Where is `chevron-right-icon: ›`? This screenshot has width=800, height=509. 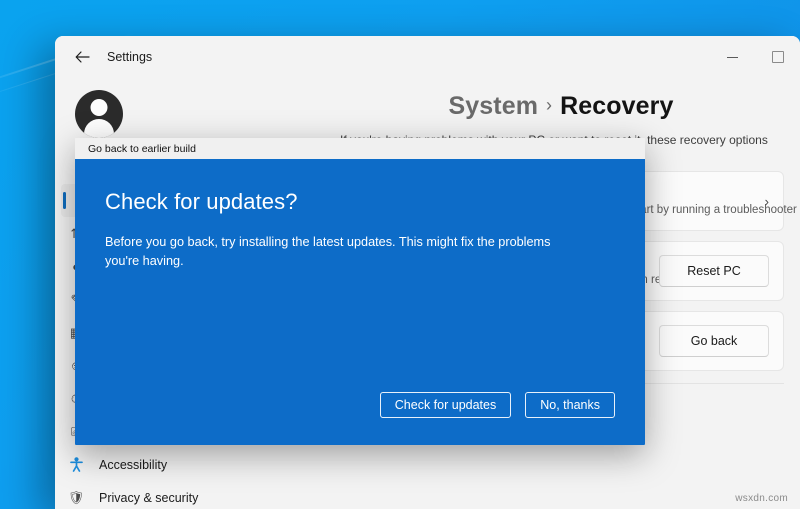 chevron-right-icon: › is located at coordinates (767, 201).